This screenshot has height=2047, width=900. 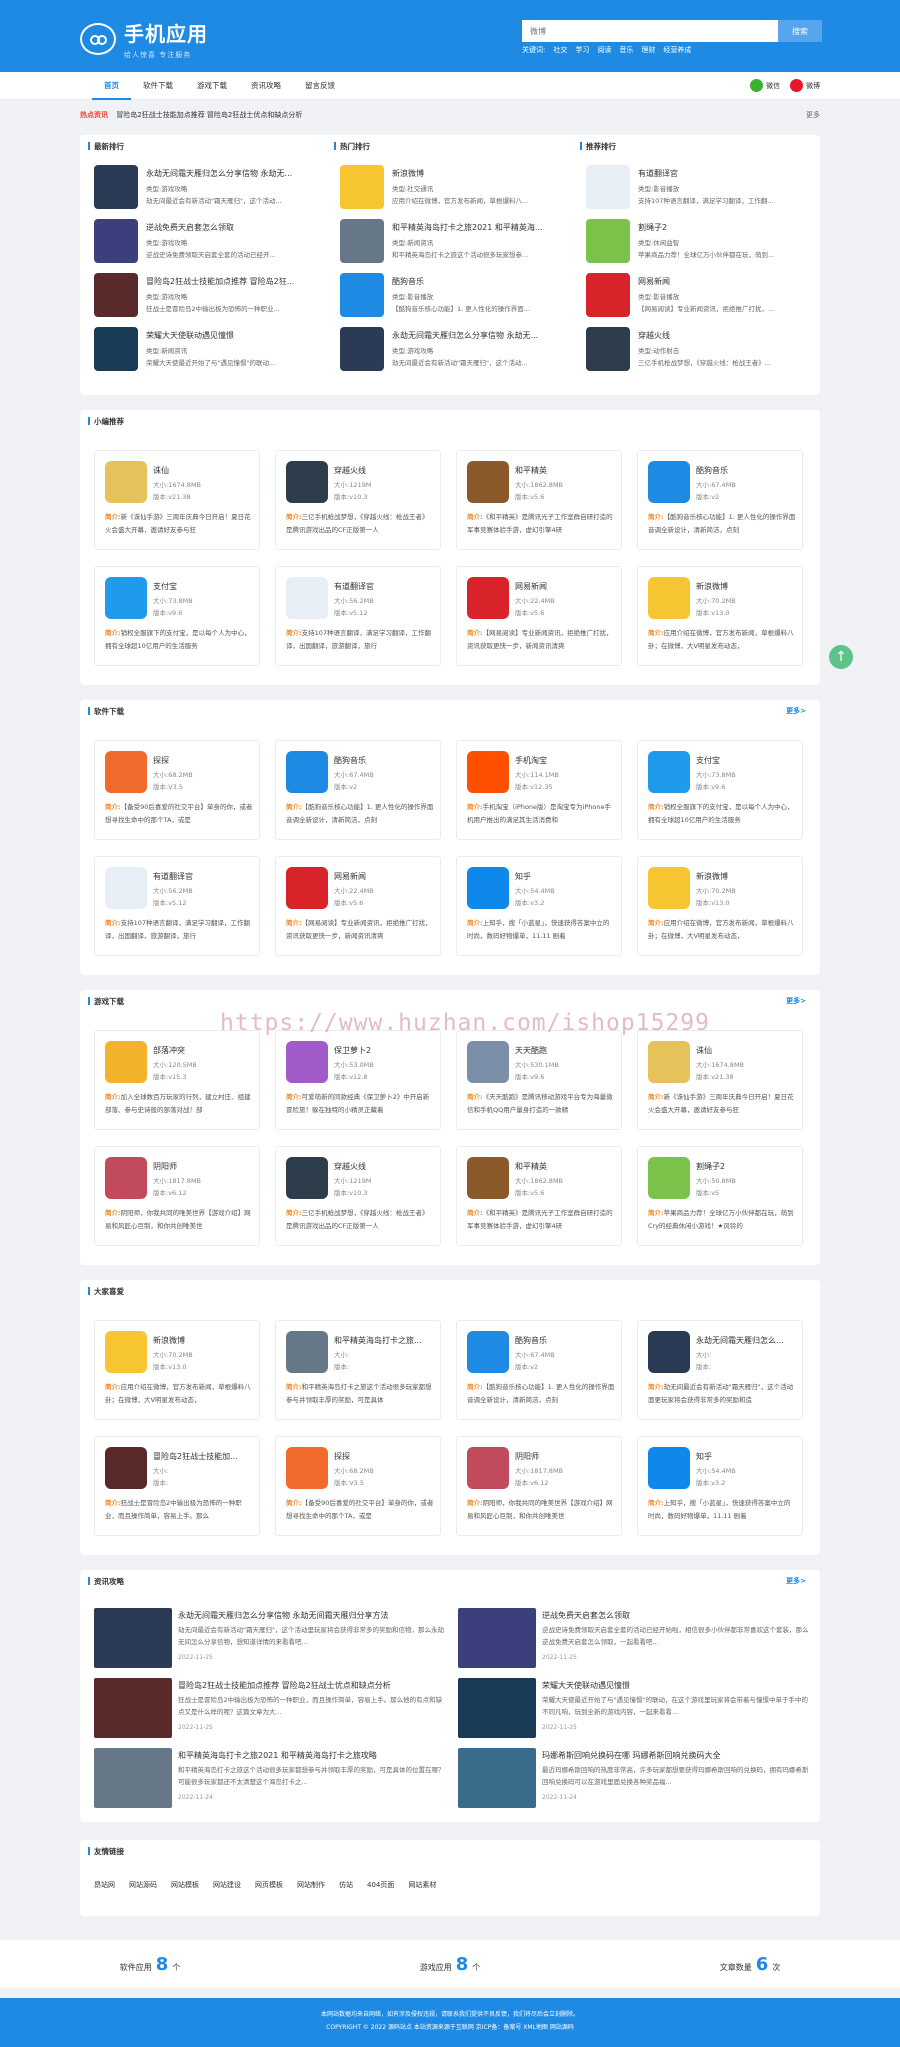 I want to click on app-name: 割绳子2, so click(x=746, y=1166).